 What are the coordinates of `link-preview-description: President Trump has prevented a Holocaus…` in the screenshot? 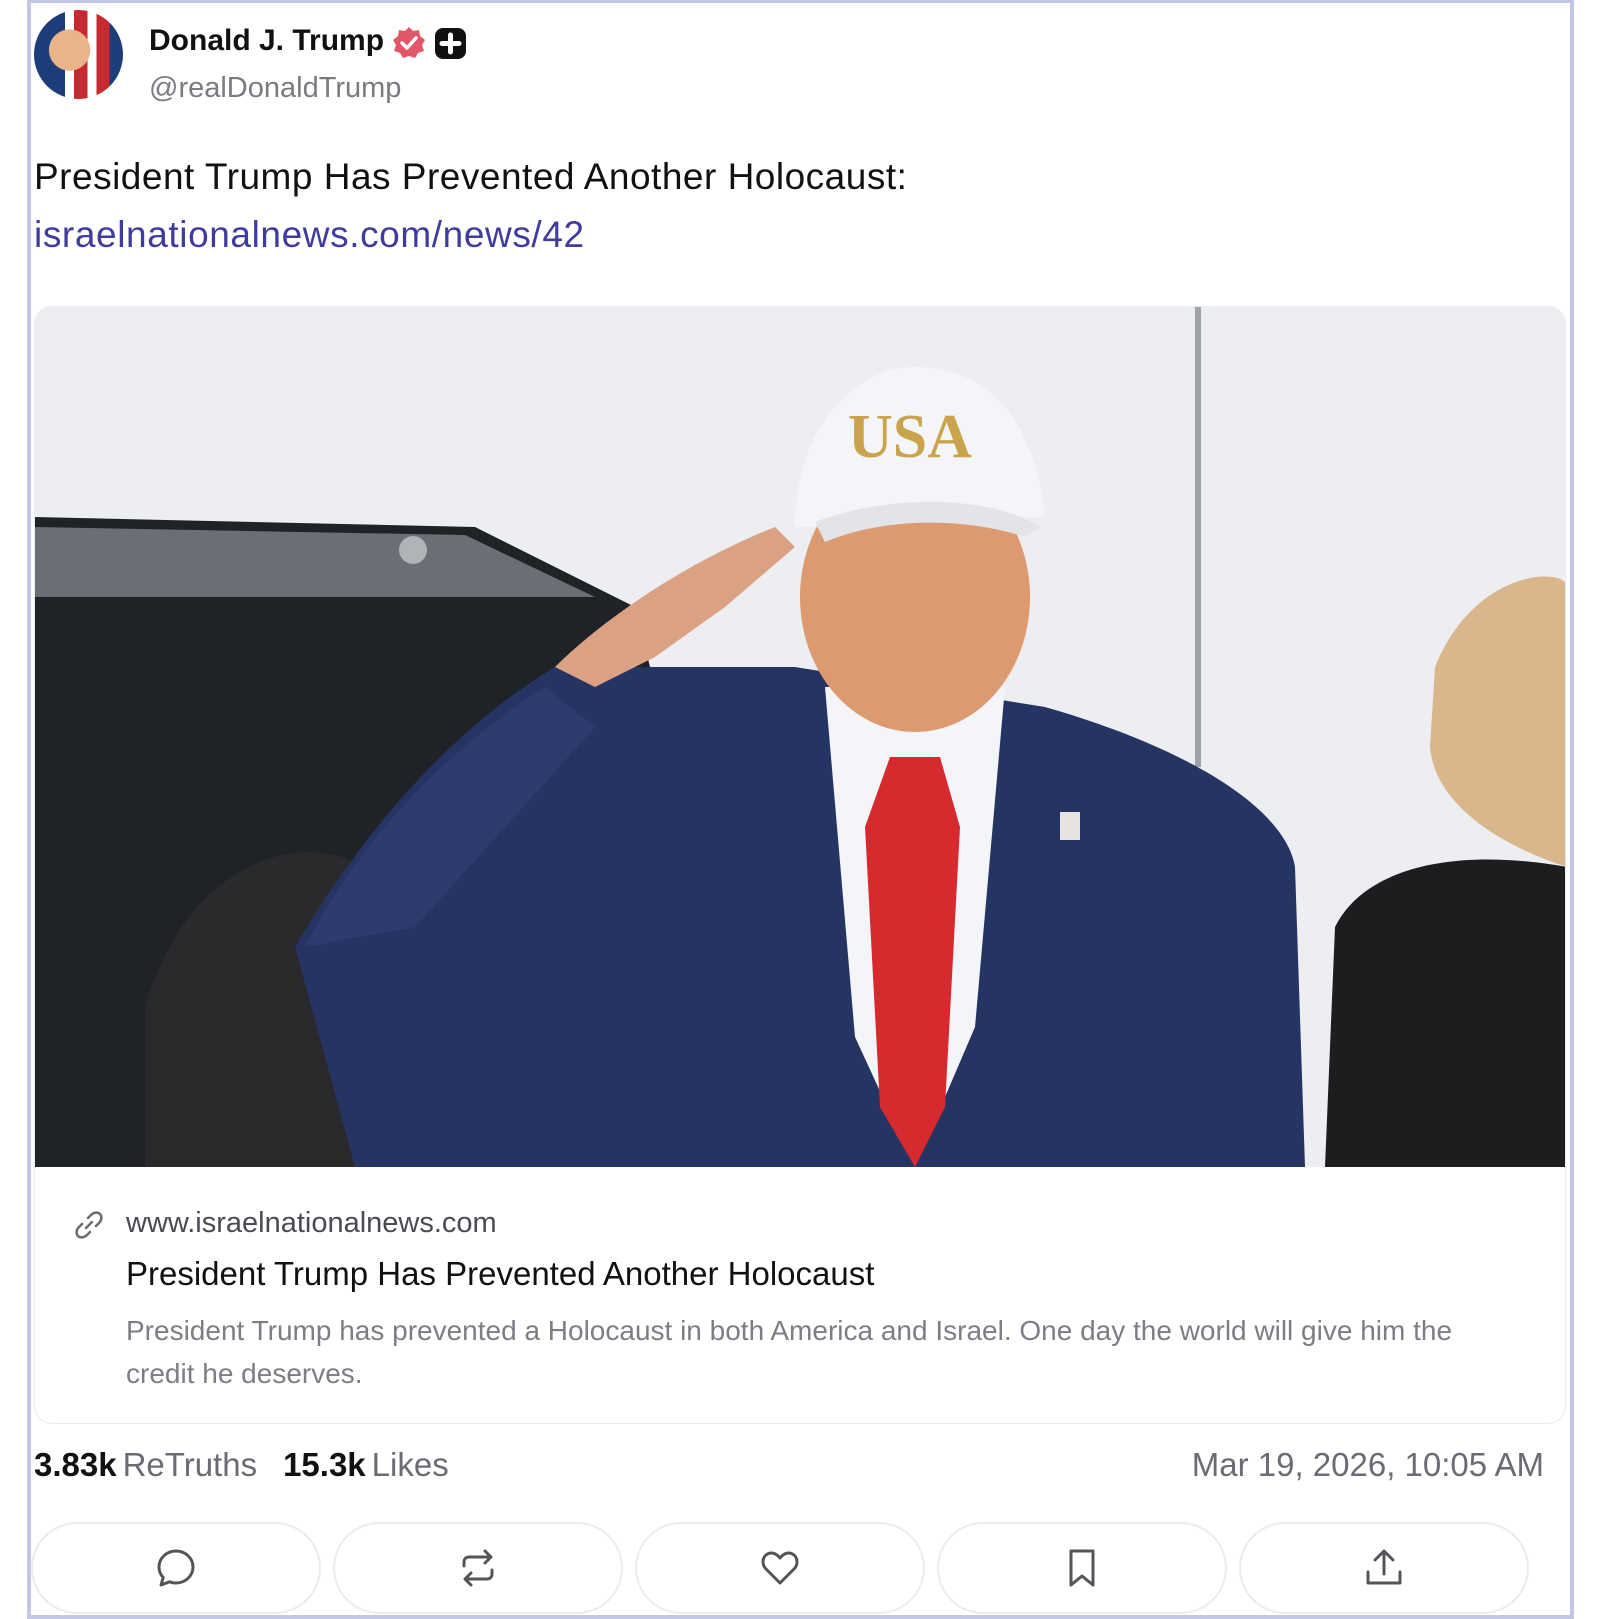 It's located at (789, 1352).